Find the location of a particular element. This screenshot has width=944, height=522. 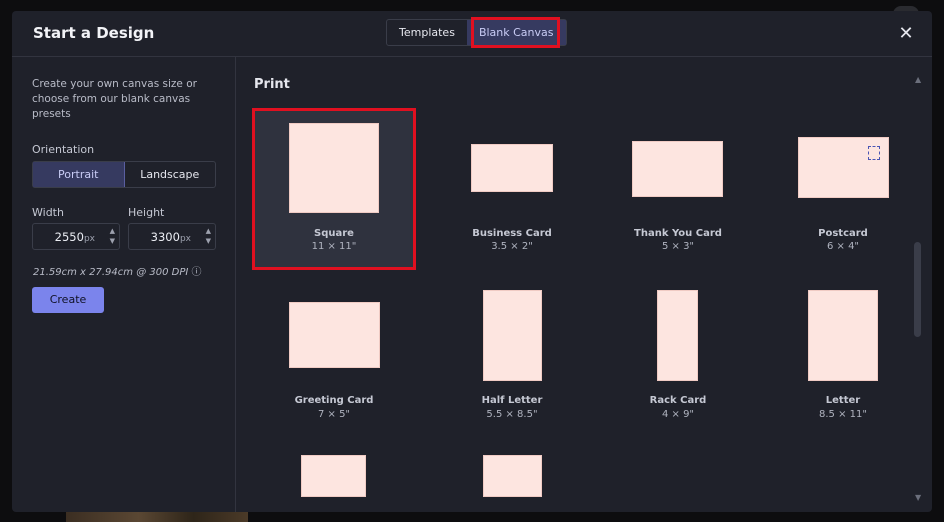

preset-shape-square is located at coordinates (334, 168).